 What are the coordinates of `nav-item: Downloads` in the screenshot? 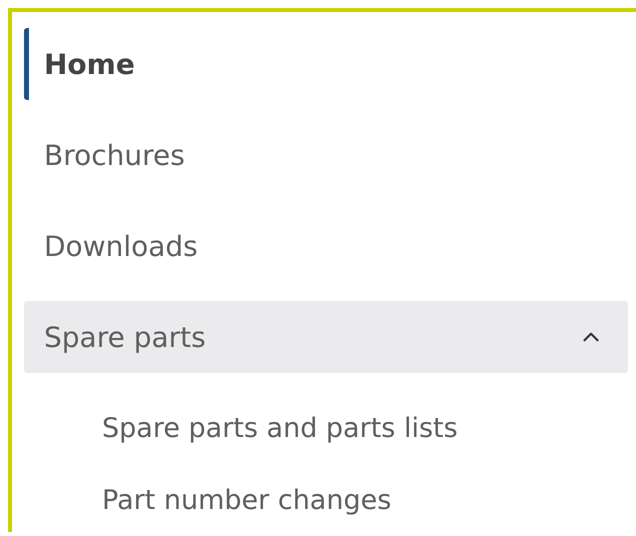 It's located at (326, 246).